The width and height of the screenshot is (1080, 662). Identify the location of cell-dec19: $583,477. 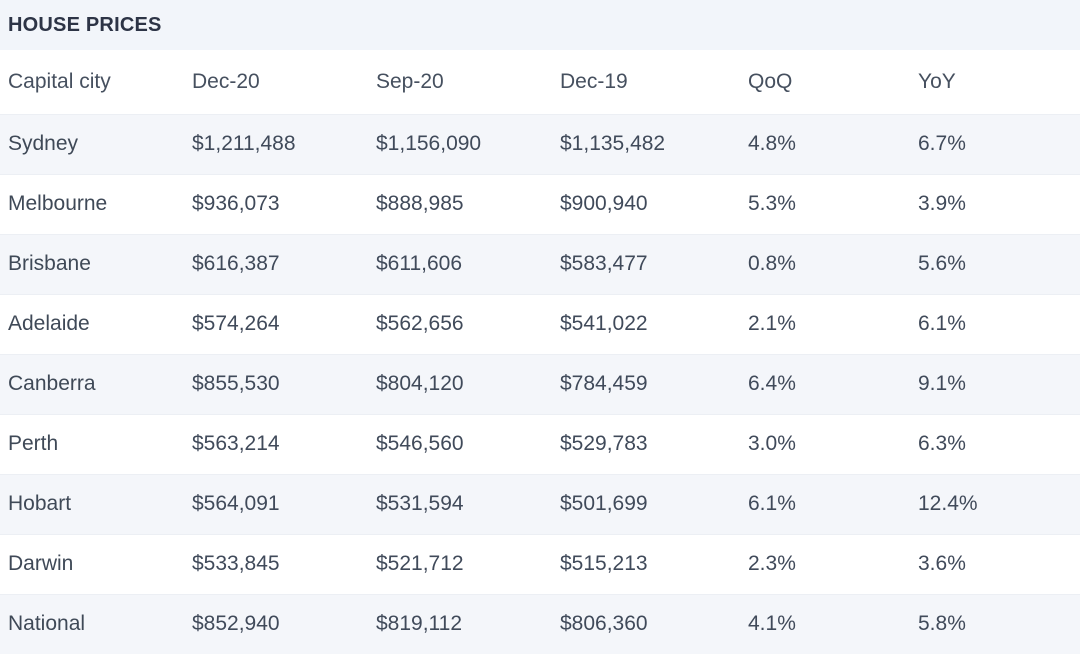
(646, 263).